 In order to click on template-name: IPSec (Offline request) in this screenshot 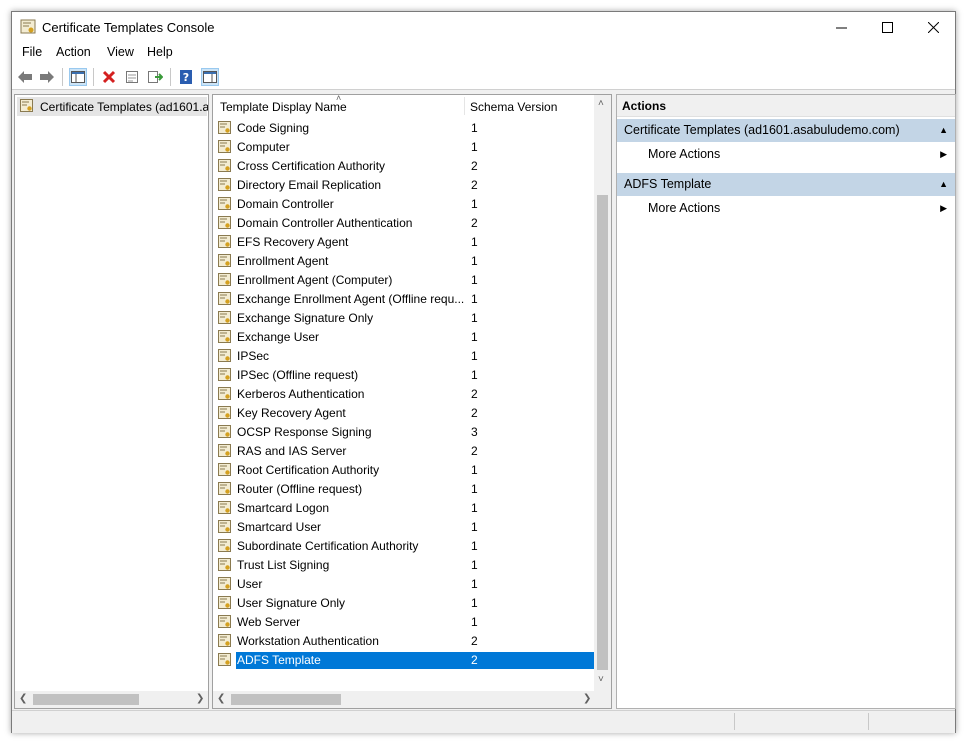, I will do `click(298, 375)`.